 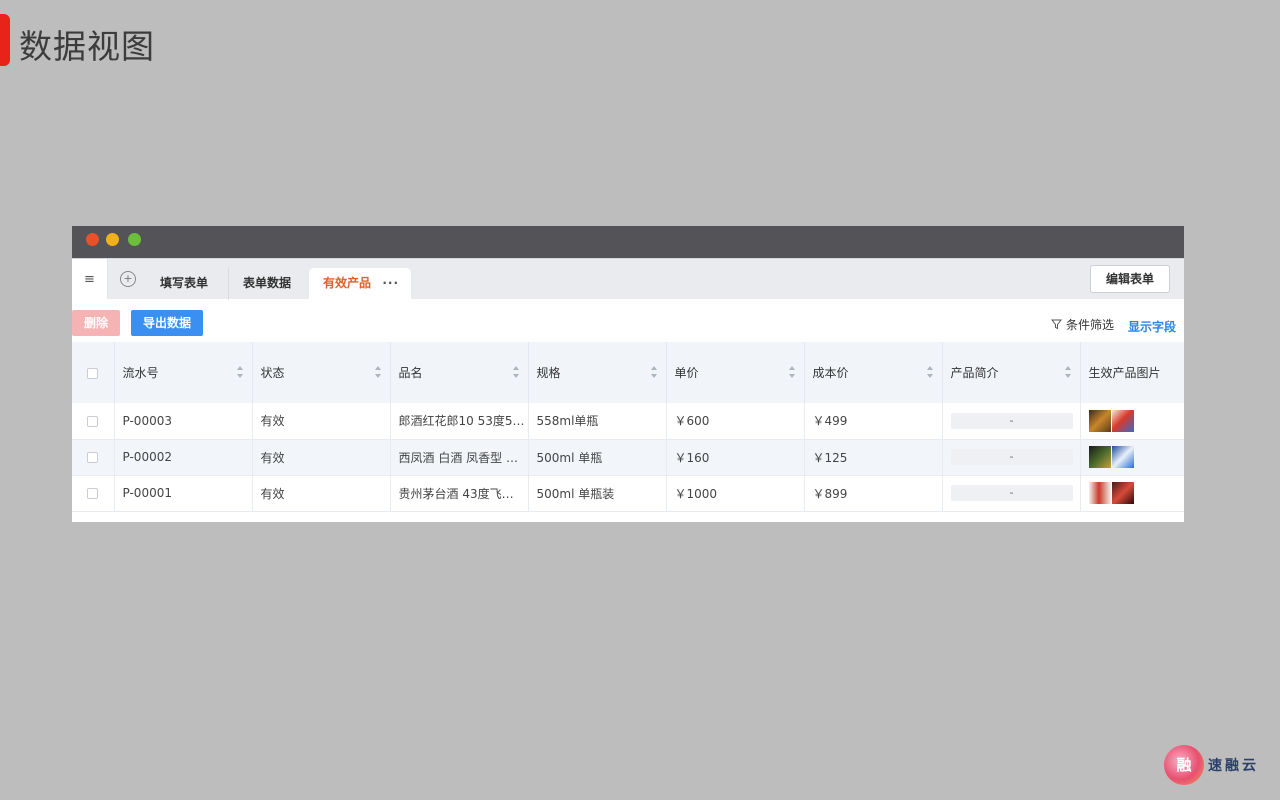 I want to click on edit-form-button: 编辑表单, so click(x=1130, y=279).